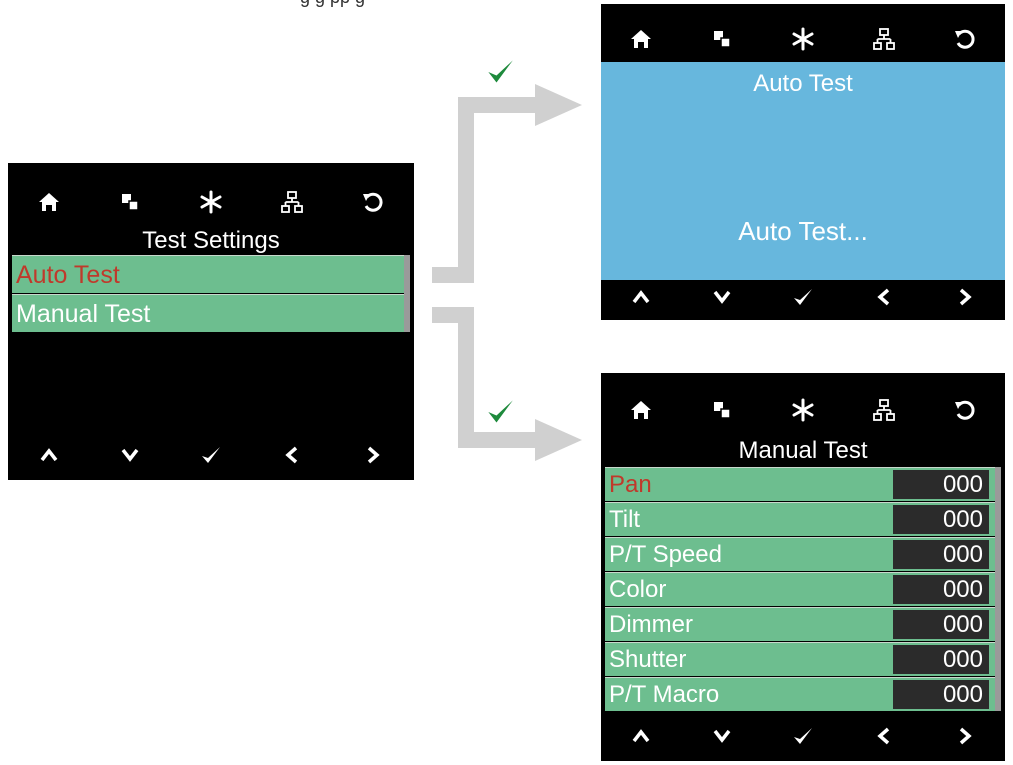  Describe the element at coordinates (800, 554) in the screenshot. I see `param-row-pt-speed: P/T Speed 000` at that location.